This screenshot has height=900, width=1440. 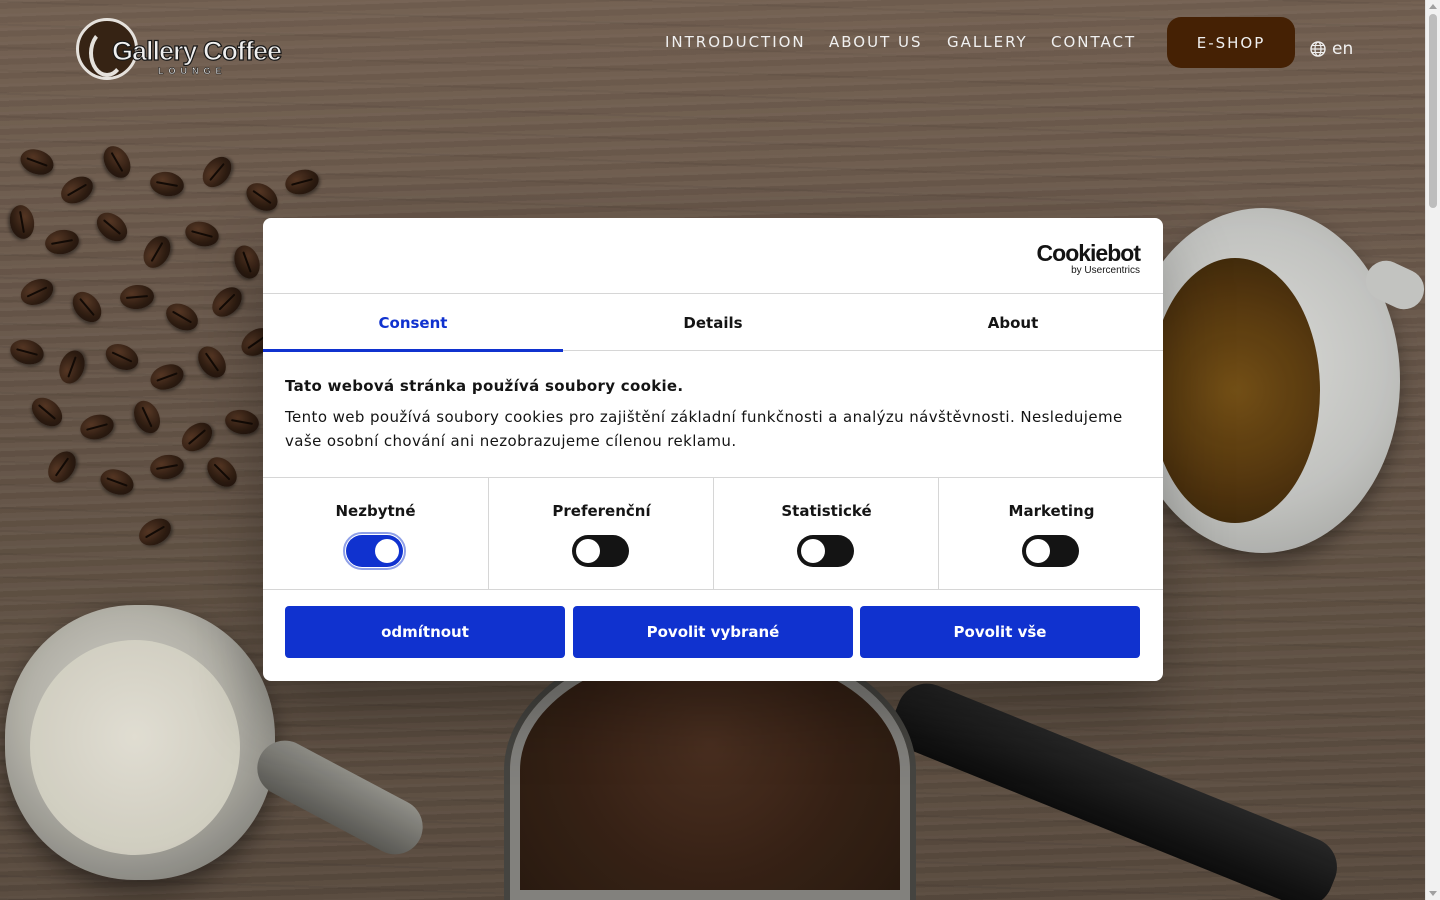 I want to click on category-label: Statistické, so click(x=826, y=511).